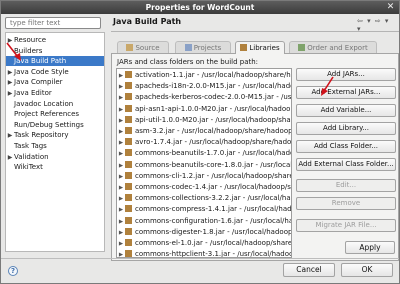 The image size is (400, 284). I want to click on window-title: Properties for WordCount, so click(200, 7).